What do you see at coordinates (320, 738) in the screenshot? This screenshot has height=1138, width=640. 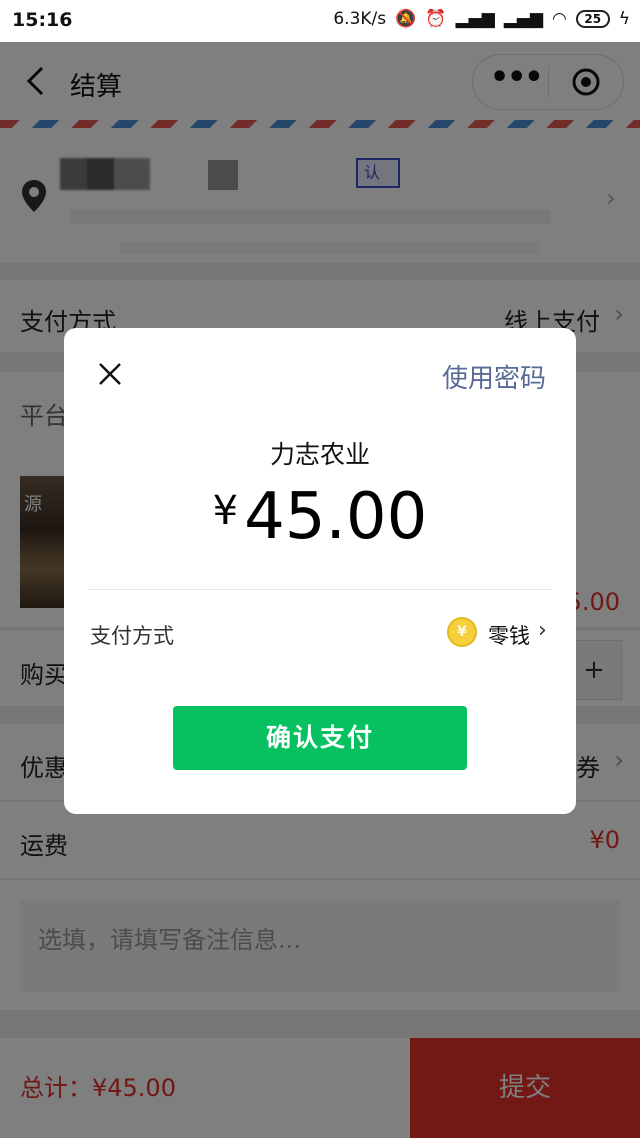 I see `confirm-payment-button: 确认支付` at bounding box center [320, 738].